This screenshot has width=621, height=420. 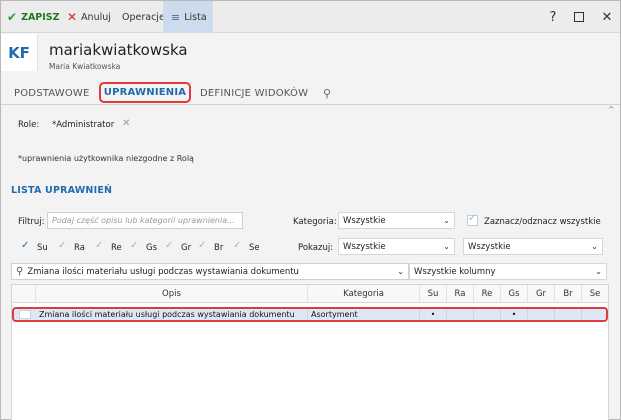 I want to click on user-login: mariakwiatkowska, so click(x=118, y=50).